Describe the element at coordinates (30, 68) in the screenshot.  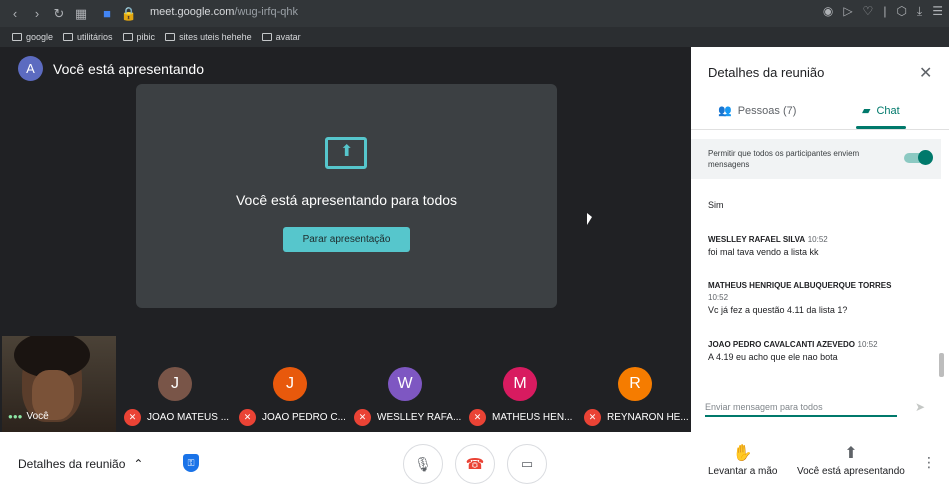
I see `avatar: A` at that location.